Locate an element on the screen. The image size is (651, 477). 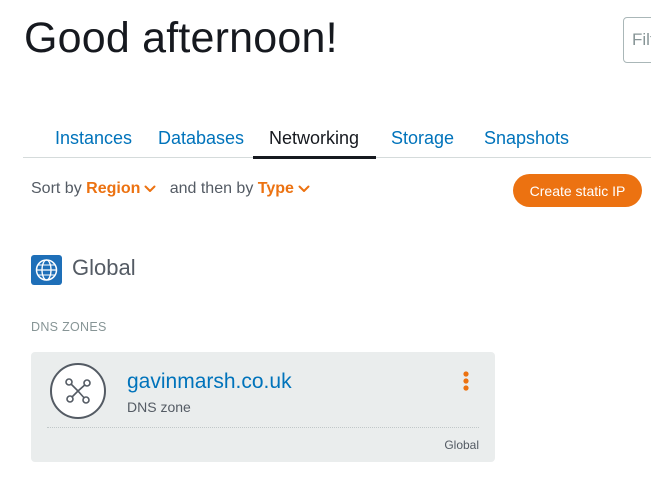
page-title: Good afternoon! is located at coordinates (181, 38).